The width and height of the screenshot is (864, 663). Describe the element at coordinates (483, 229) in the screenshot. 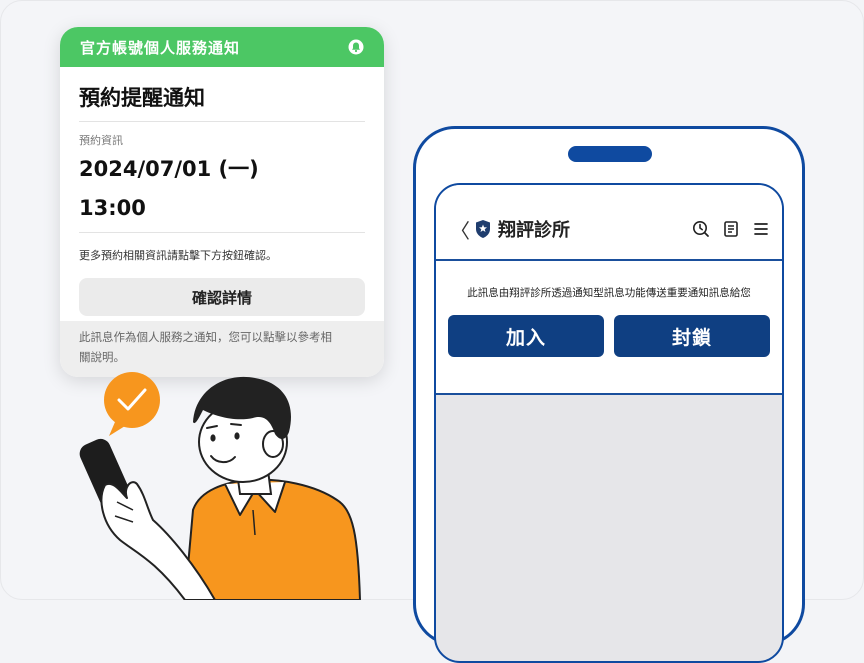

I see `shield-star-icon` at that location.